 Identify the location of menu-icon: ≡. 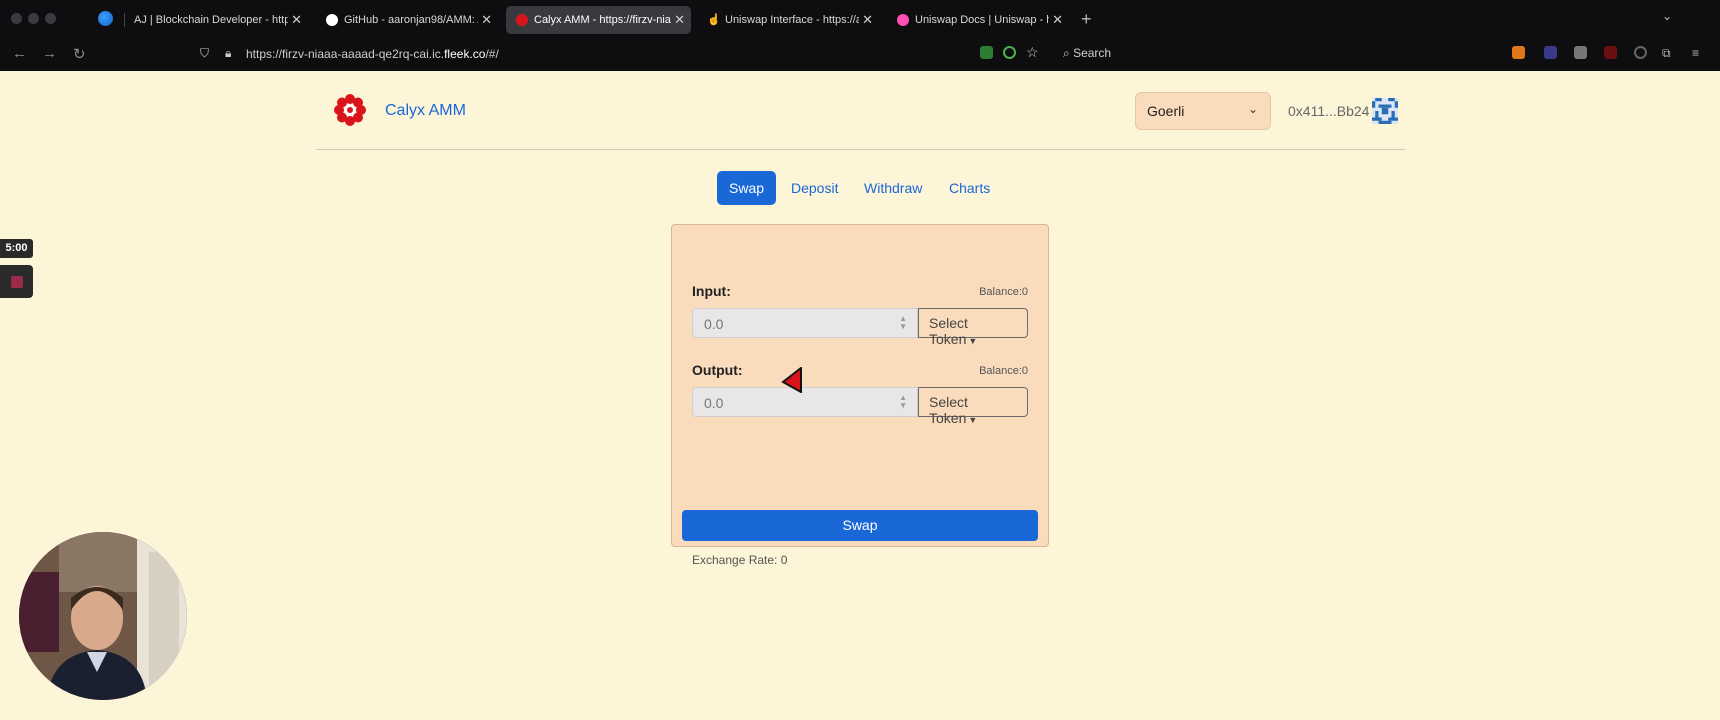
(1695, 53).